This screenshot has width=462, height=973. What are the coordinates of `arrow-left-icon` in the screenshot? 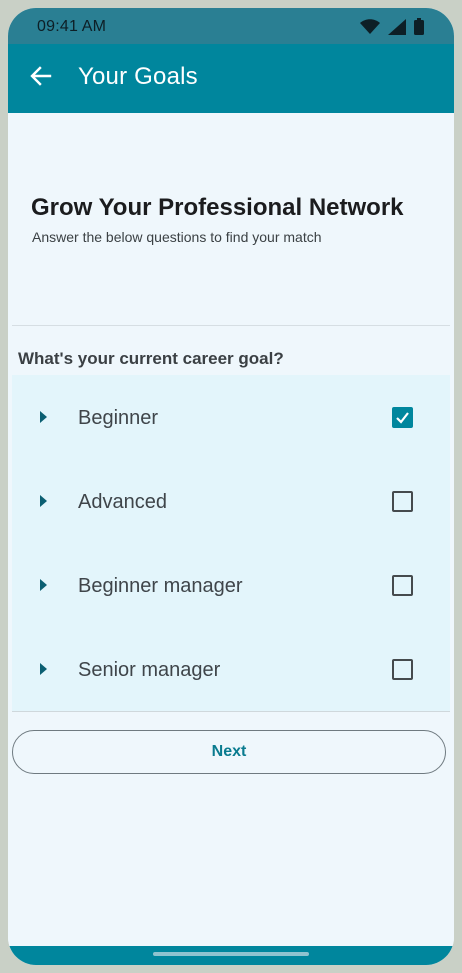 It's located at (41, 78).